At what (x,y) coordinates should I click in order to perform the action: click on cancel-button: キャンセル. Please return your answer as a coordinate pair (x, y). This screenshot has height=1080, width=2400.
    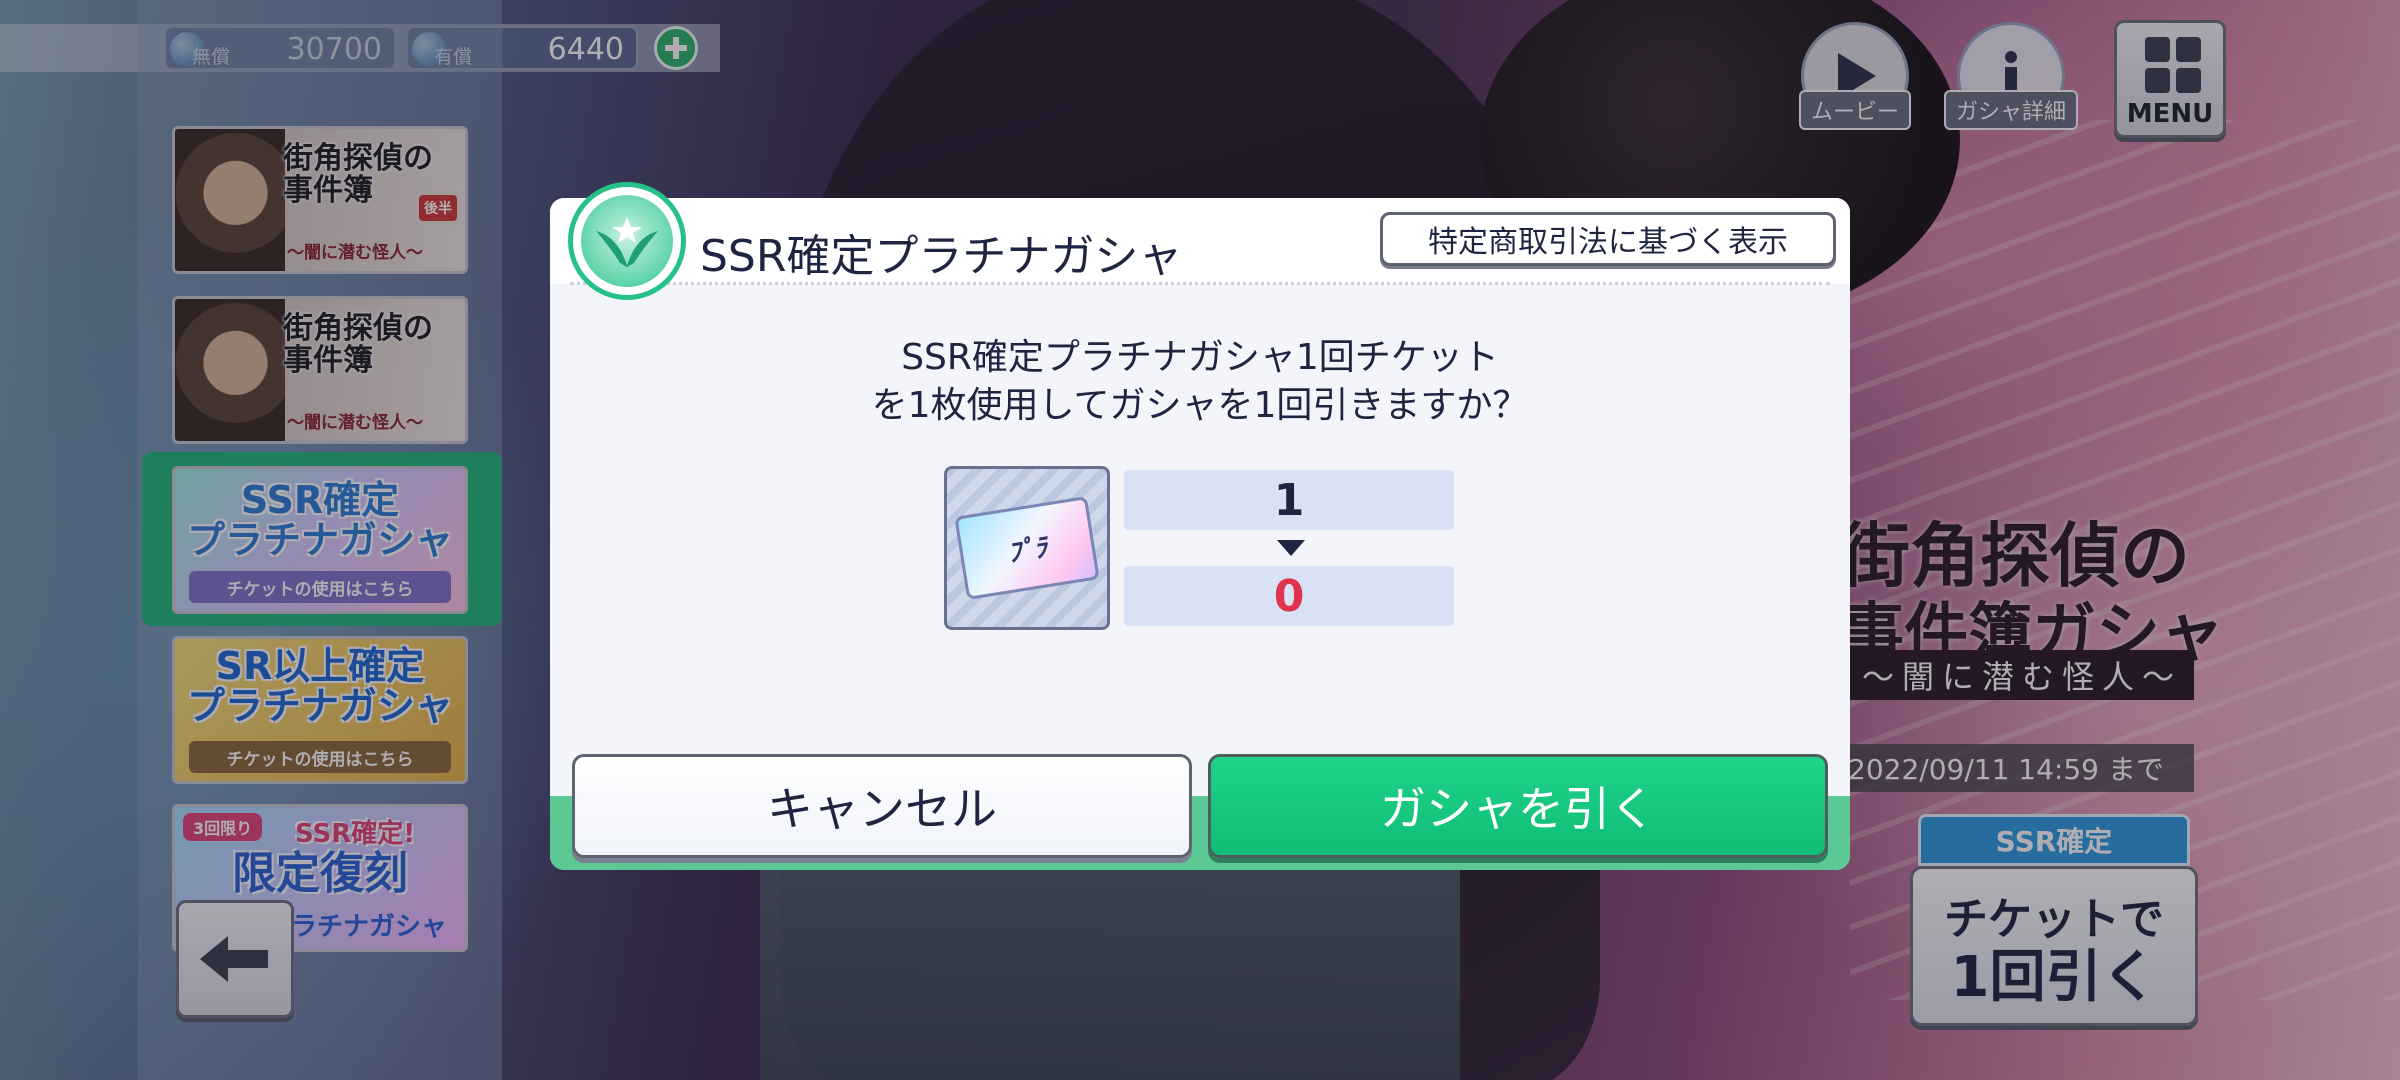
    Looking at the image, I should click on (882, 806).